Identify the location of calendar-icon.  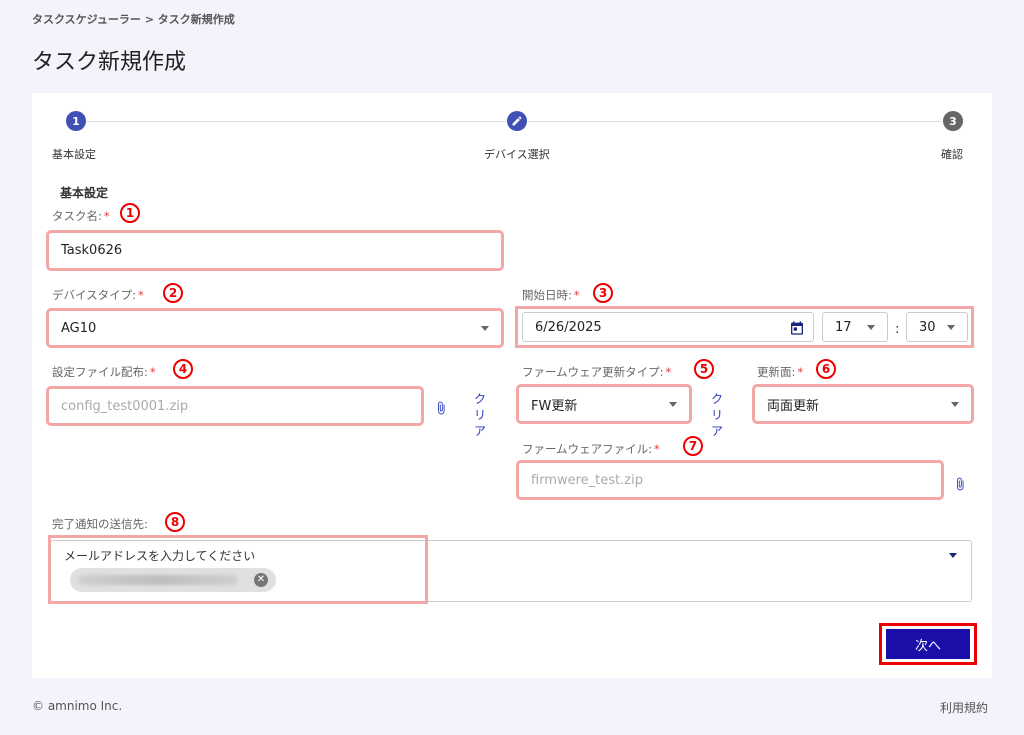
(797, 328).